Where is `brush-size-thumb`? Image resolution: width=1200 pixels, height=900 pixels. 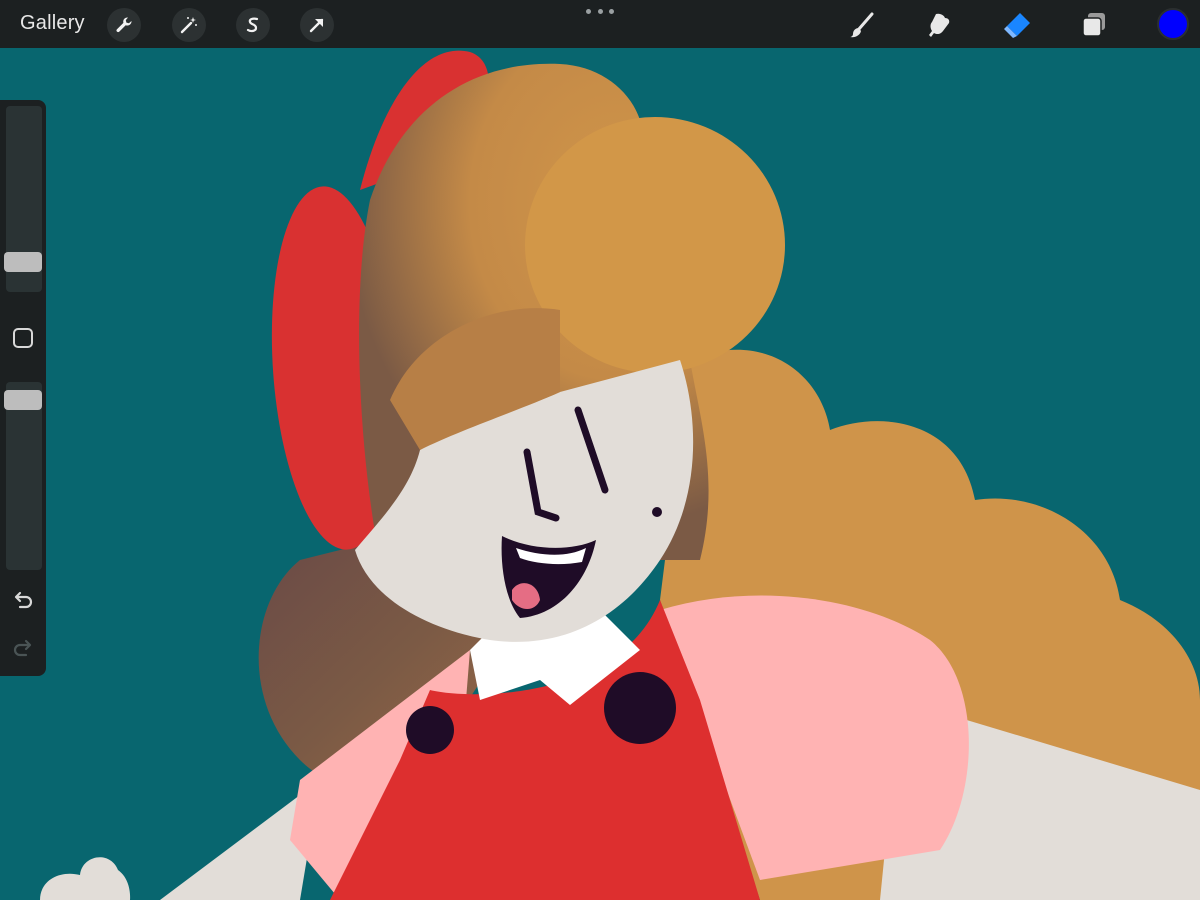 brush-size-thumb is located at coordinates (23, 262).